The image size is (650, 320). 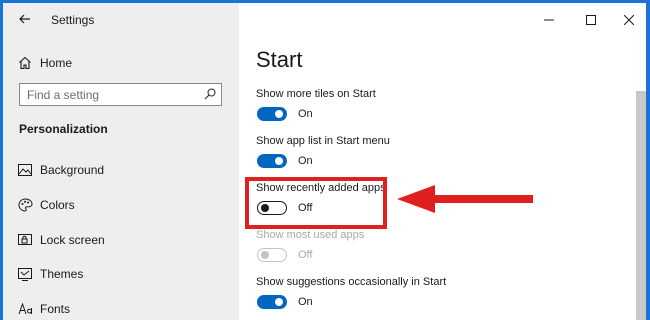 I want to click on themes-icon, so click(x=25, y=274).